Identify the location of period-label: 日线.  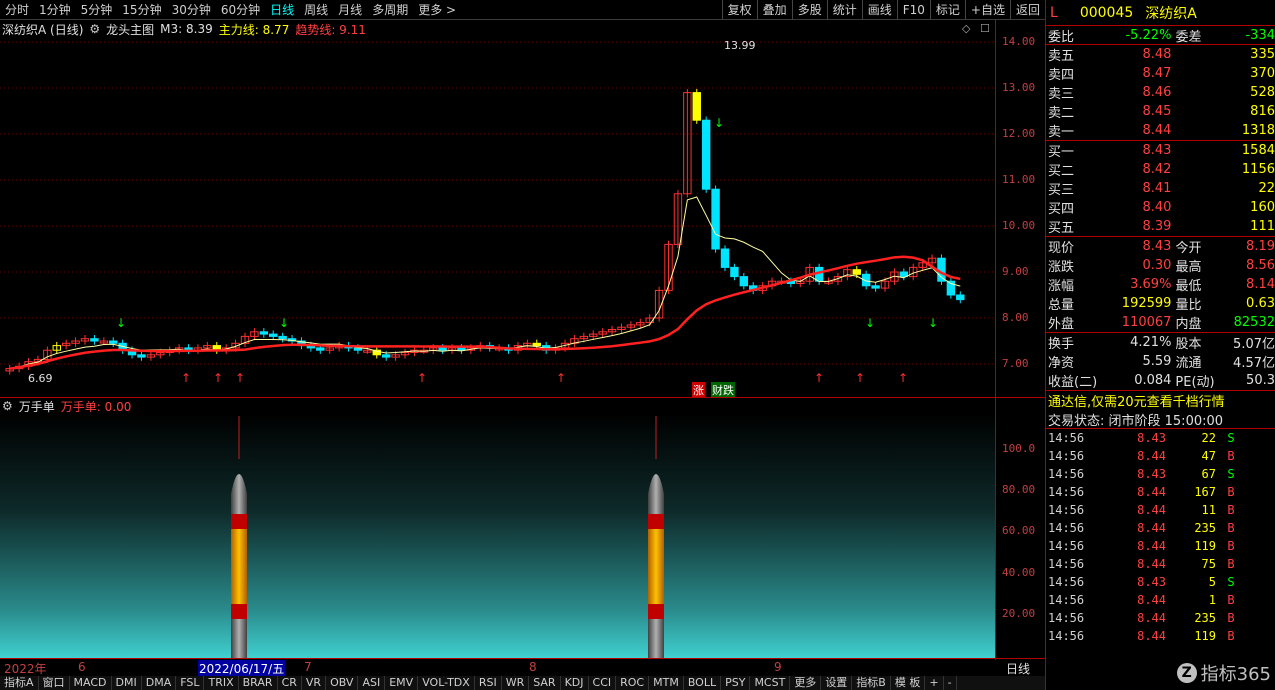
(1018, 668).